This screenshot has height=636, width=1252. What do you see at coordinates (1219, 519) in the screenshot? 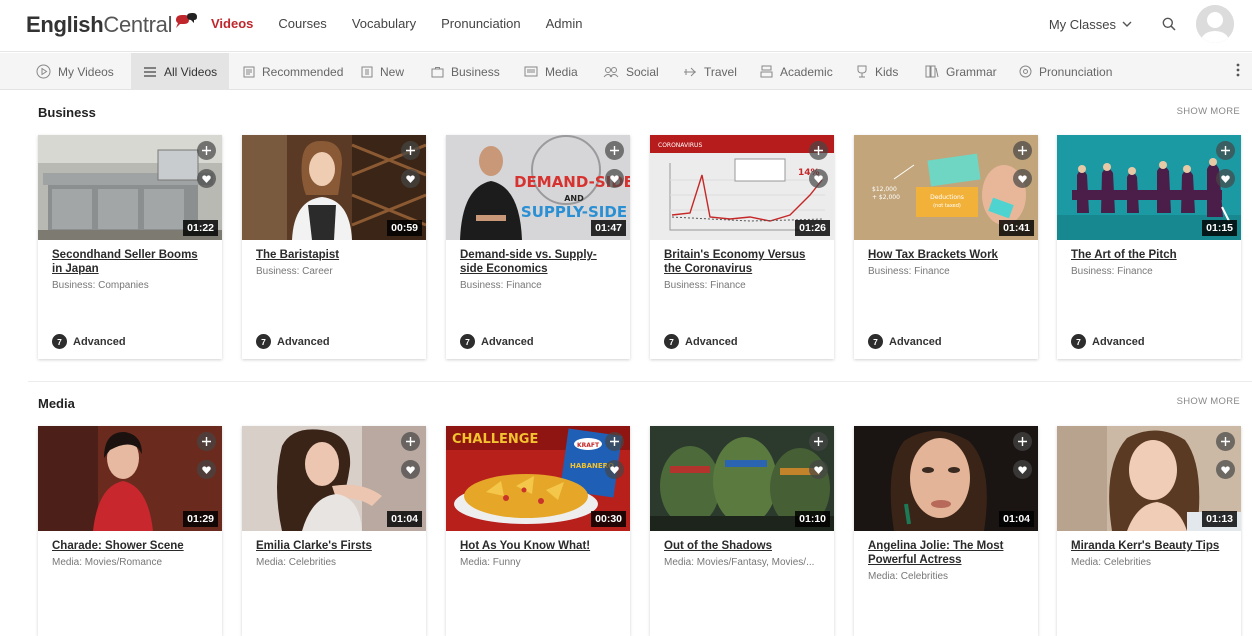
I see `video-duration: 01:13` at bounding box center [1219, 519].